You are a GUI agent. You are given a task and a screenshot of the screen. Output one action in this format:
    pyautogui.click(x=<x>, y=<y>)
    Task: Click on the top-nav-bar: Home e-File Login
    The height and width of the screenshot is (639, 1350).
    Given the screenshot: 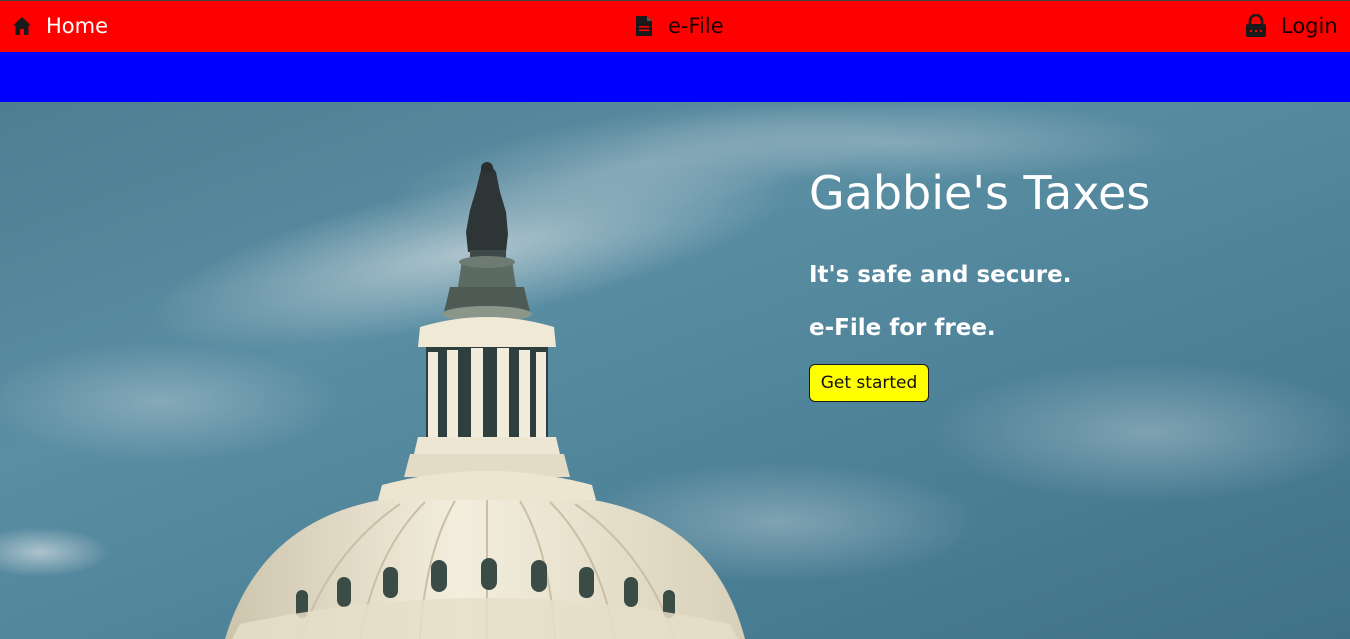 What is the action you would take?
    pyautogui.click(x=675, y=26)
    